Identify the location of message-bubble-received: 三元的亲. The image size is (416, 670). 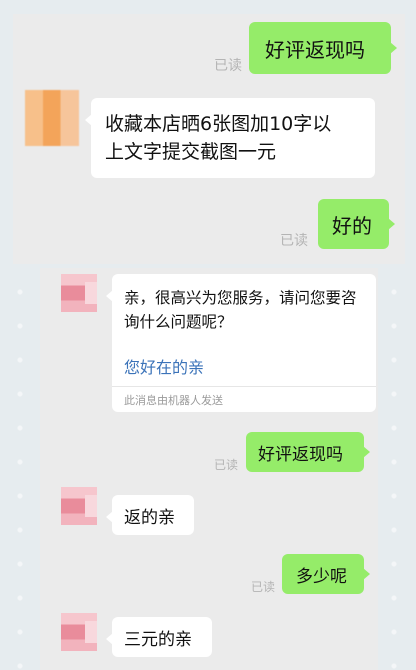
(159, 637).